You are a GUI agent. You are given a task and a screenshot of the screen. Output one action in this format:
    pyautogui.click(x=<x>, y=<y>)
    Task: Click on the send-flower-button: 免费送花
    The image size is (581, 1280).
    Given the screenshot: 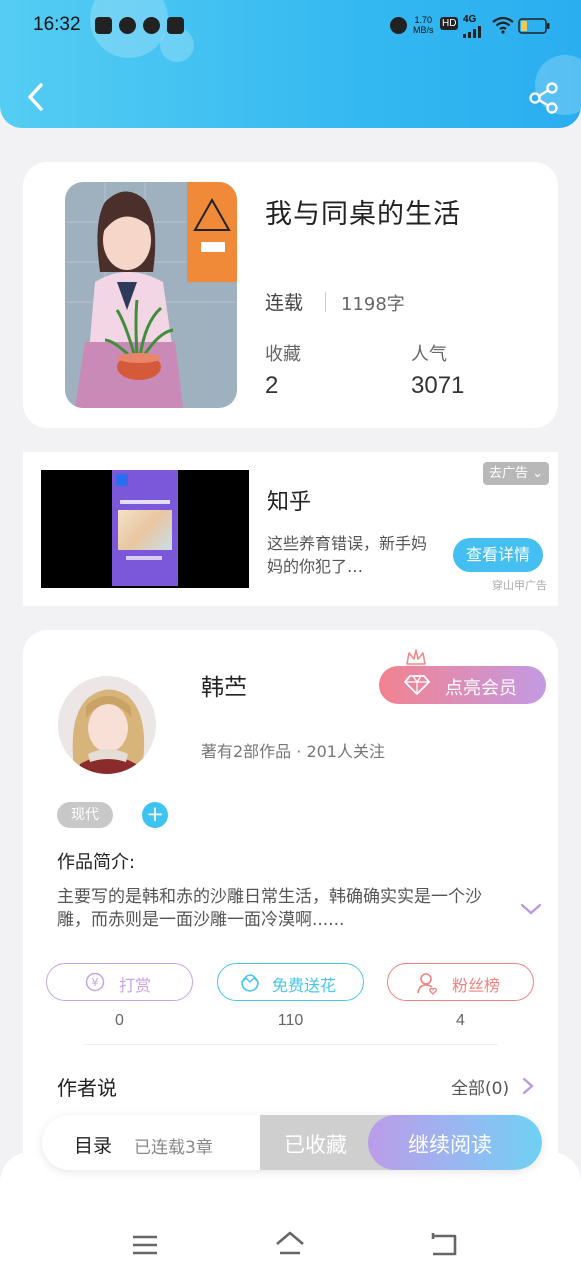 What is the action you would take?
    pyautogui.click(x=290, y=982)
    